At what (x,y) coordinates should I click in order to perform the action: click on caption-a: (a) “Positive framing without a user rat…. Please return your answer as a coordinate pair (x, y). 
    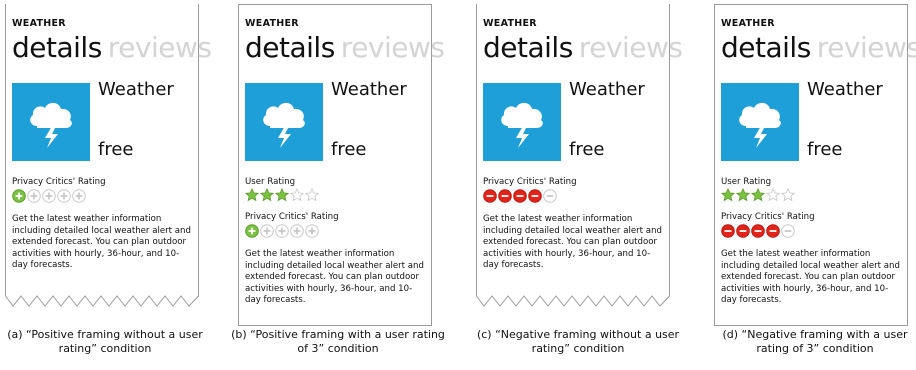
    Looking at the image, I should click on (105, 341).